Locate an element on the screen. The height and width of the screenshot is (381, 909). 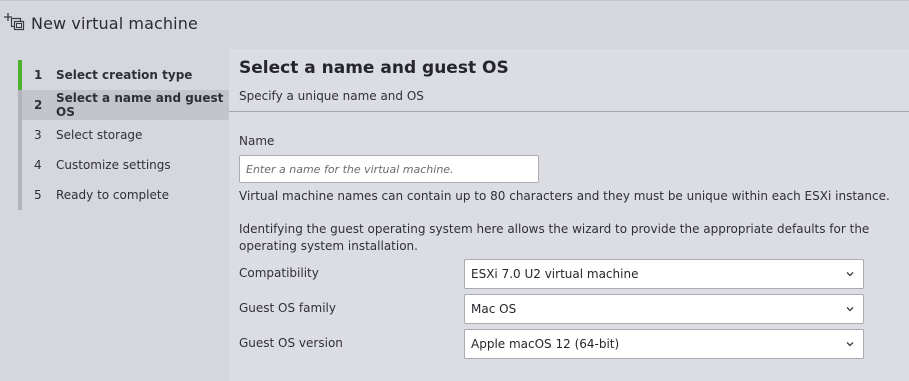
page-subtitle: Specify a unique name and OS is located at coordinates (331, 96).